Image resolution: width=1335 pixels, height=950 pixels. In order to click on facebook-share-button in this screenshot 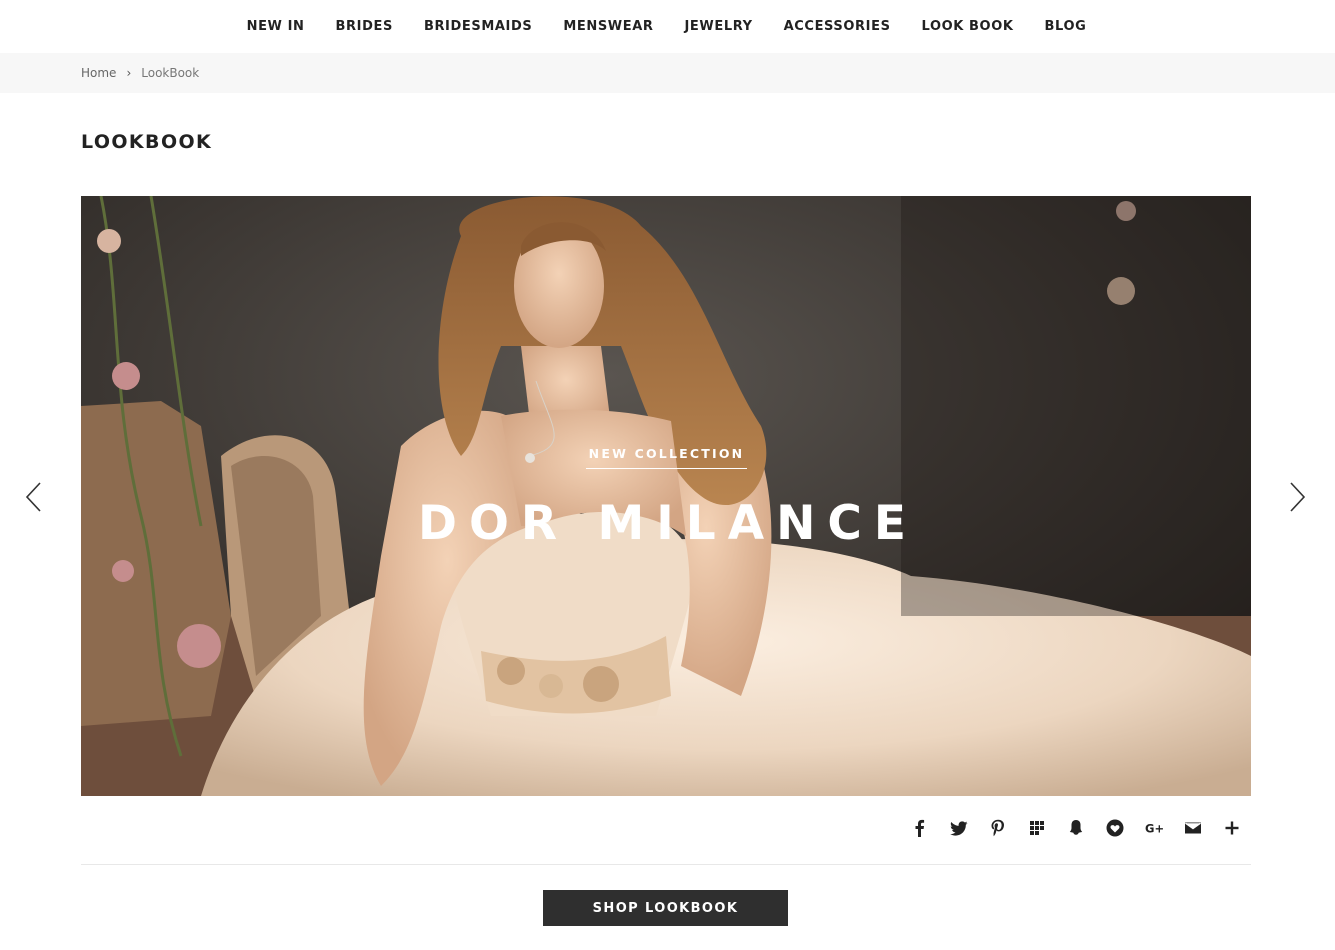, I will do `click(919, 828)`.